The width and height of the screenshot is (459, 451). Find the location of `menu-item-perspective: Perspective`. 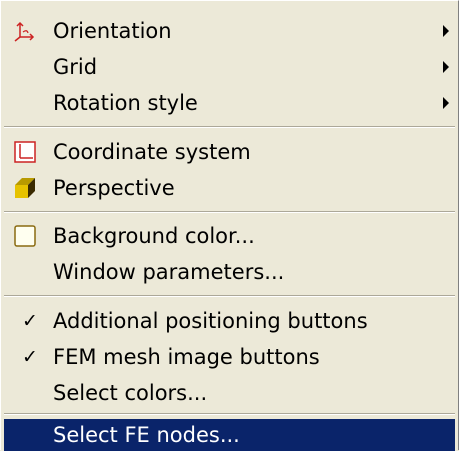

menu-item-perspective: Perspective is located at coordinates (229, 188).